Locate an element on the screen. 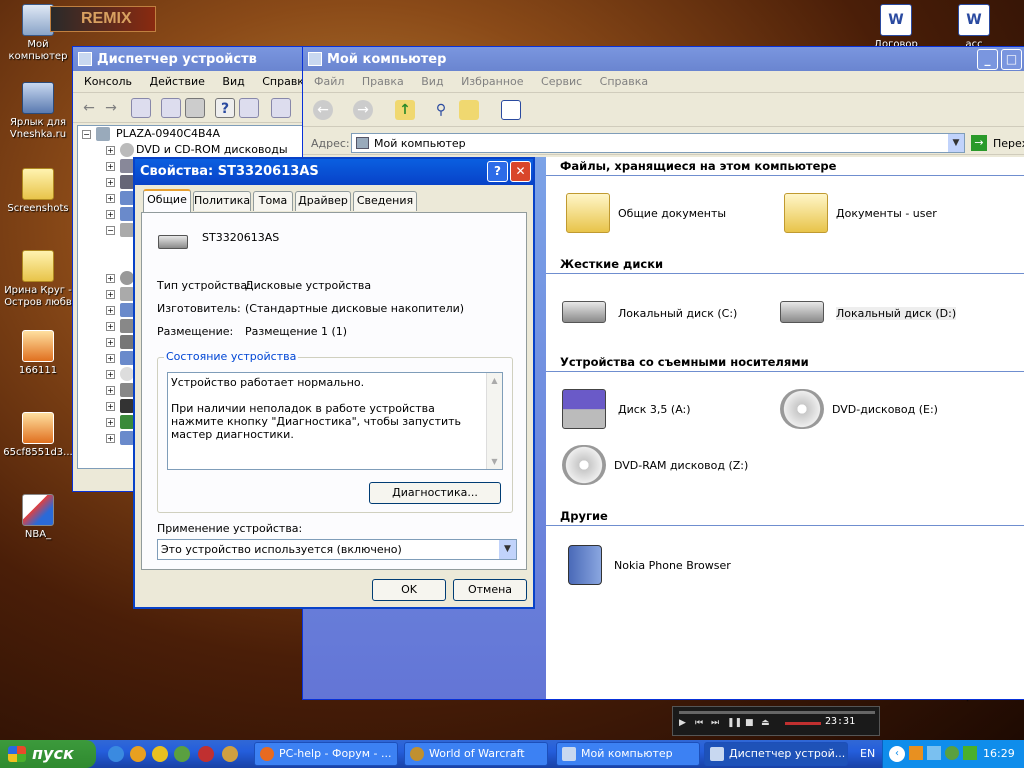  desktop-icon-acc: W acc is located at coordinates (974, 27).